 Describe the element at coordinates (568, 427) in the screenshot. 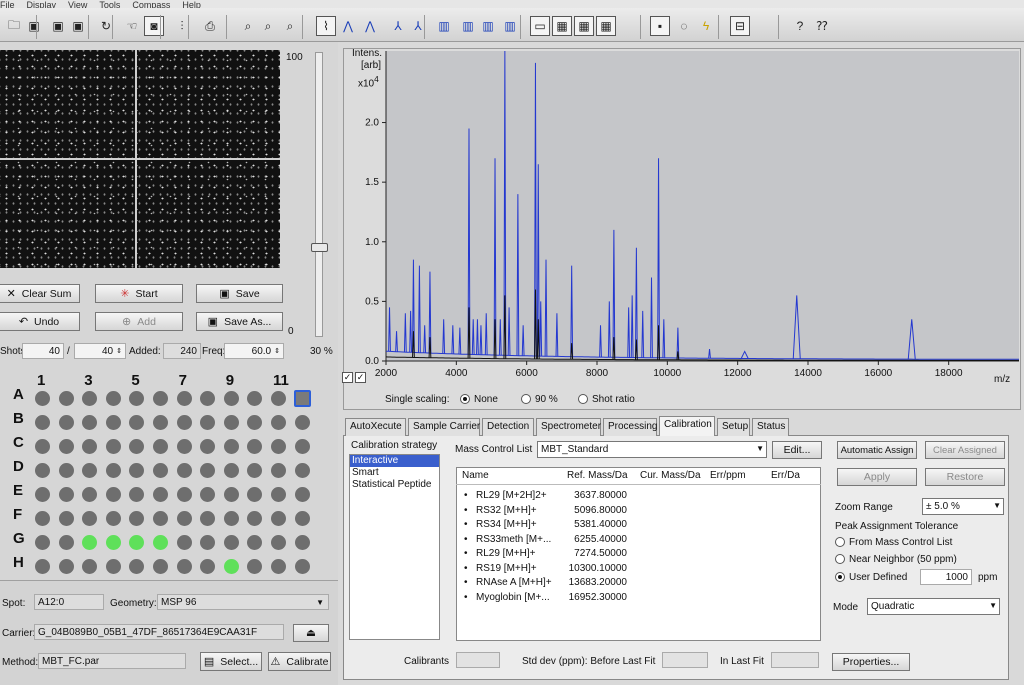

I see `tab-spectrometer: Spectrometer` at that location.